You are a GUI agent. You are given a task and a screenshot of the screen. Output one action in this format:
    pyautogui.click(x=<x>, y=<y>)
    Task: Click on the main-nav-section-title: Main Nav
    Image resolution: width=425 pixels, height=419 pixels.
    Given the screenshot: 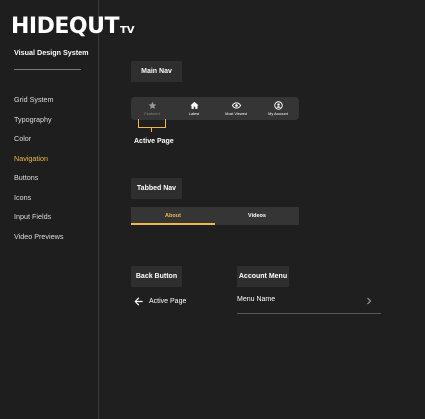 What is the action you would take?
    pyautogui.click(x=156, y=71)
    